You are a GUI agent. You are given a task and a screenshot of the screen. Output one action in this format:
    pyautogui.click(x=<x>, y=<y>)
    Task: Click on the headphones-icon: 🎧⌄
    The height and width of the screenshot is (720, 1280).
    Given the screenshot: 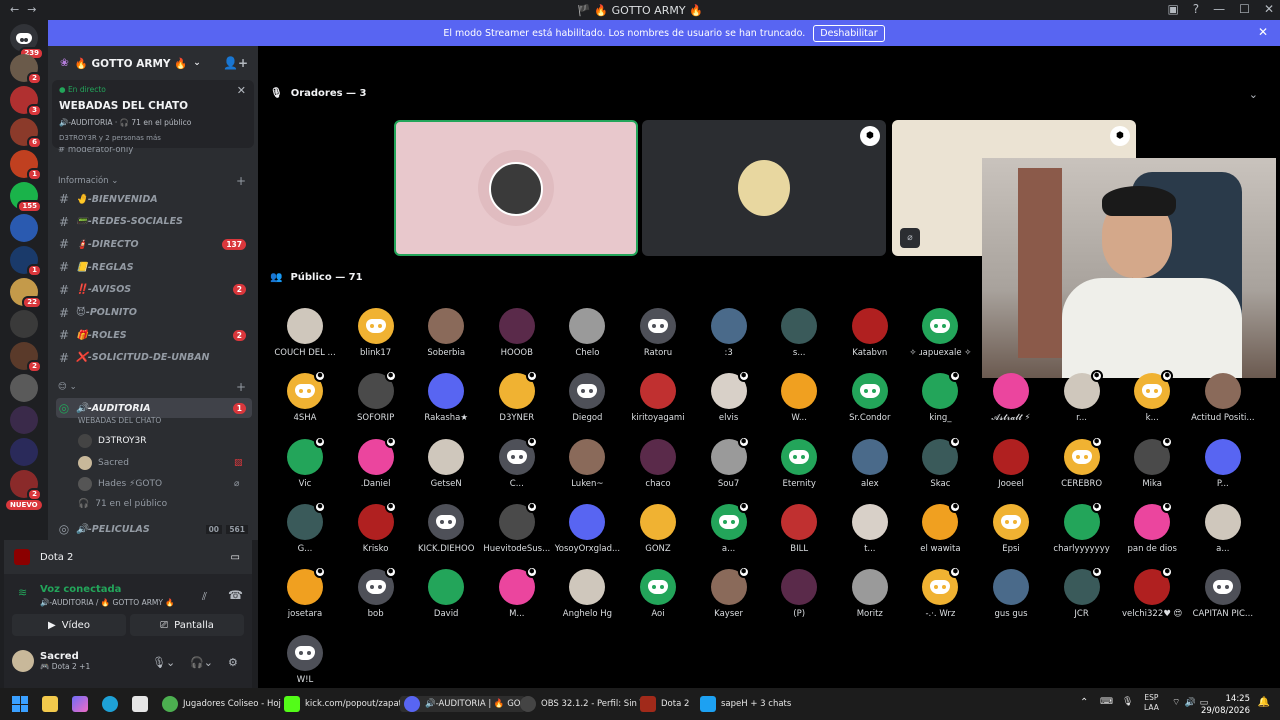 What is the action you would take?
    pyautogui.click(x=201, y=662)
    